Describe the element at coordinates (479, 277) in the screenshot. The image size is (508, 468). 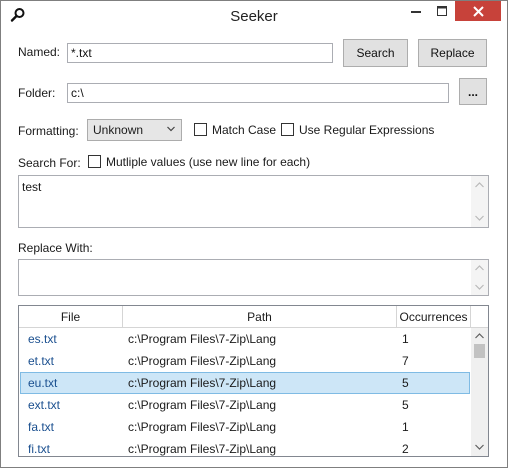
I see `replace-with-scrollbar` at that location.